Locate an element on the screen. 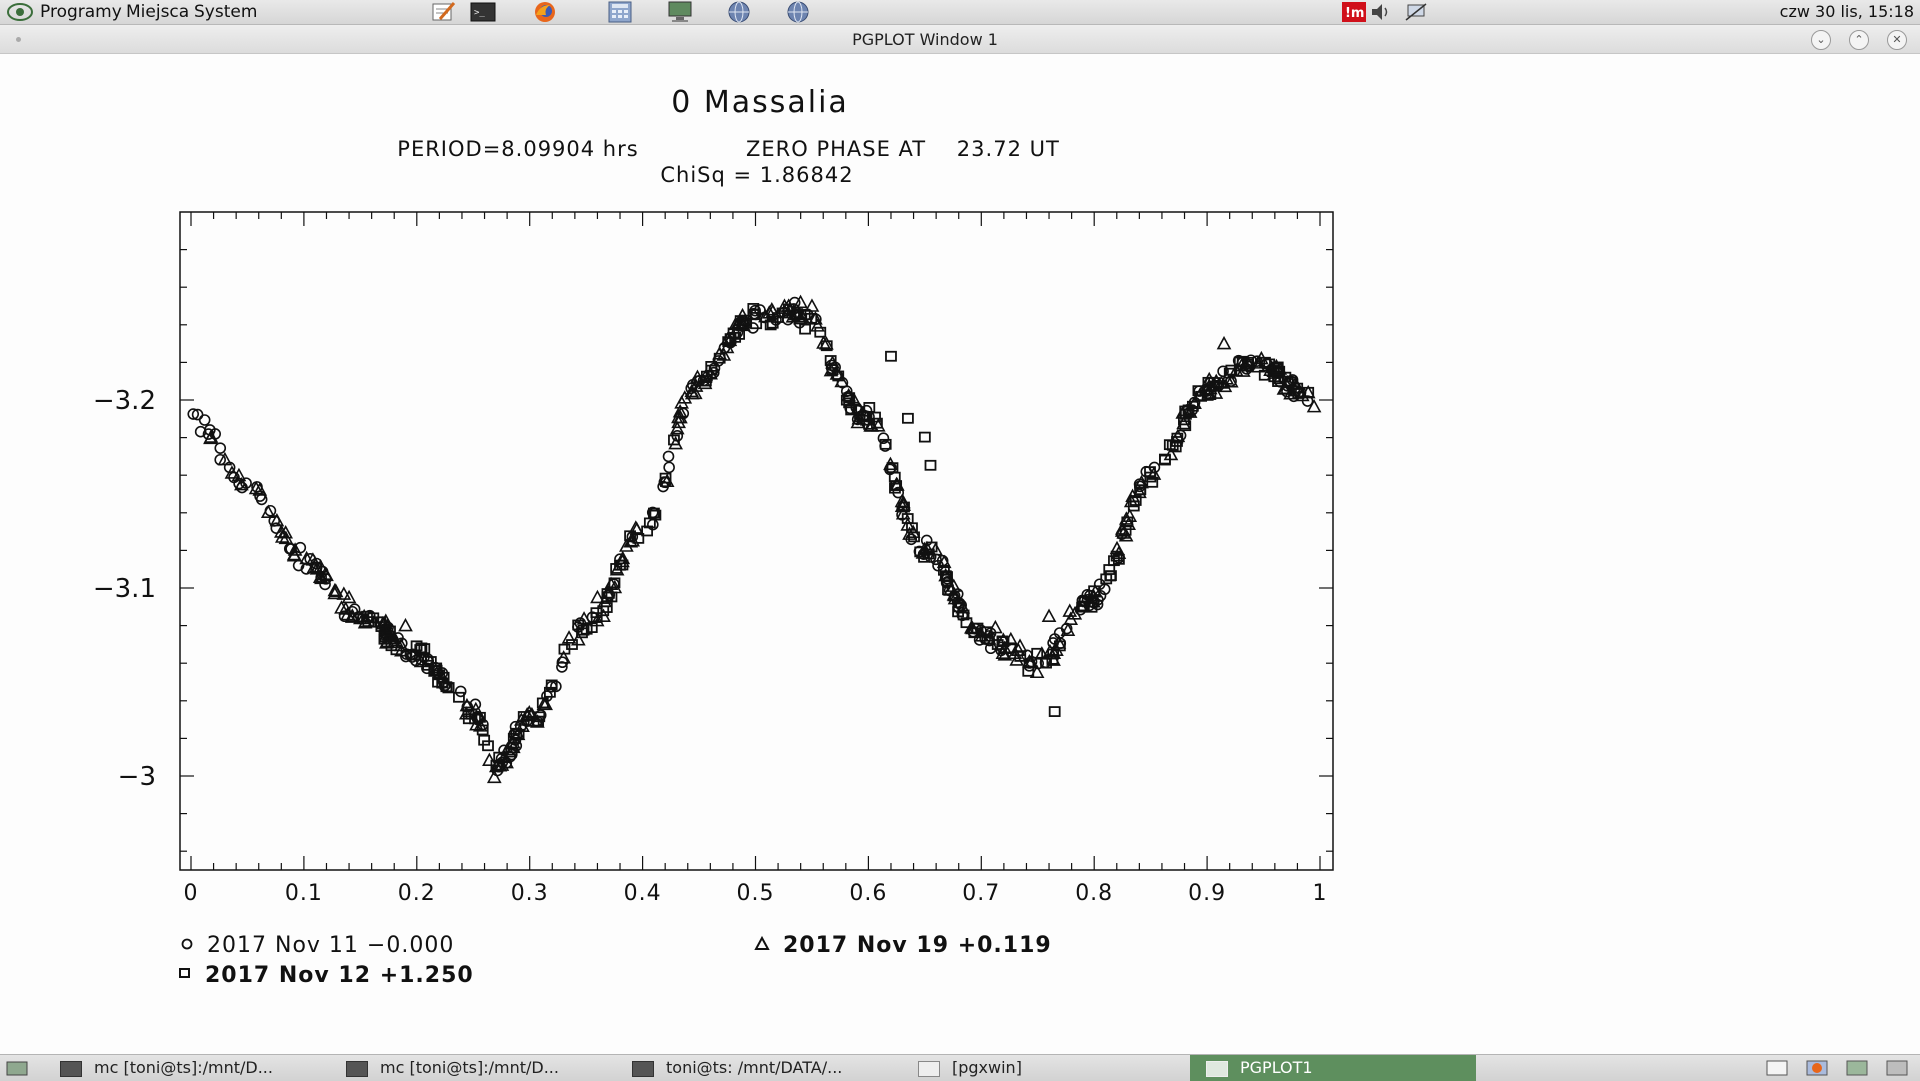  workspace-1-icon is located at coordinates (1777, 1068).